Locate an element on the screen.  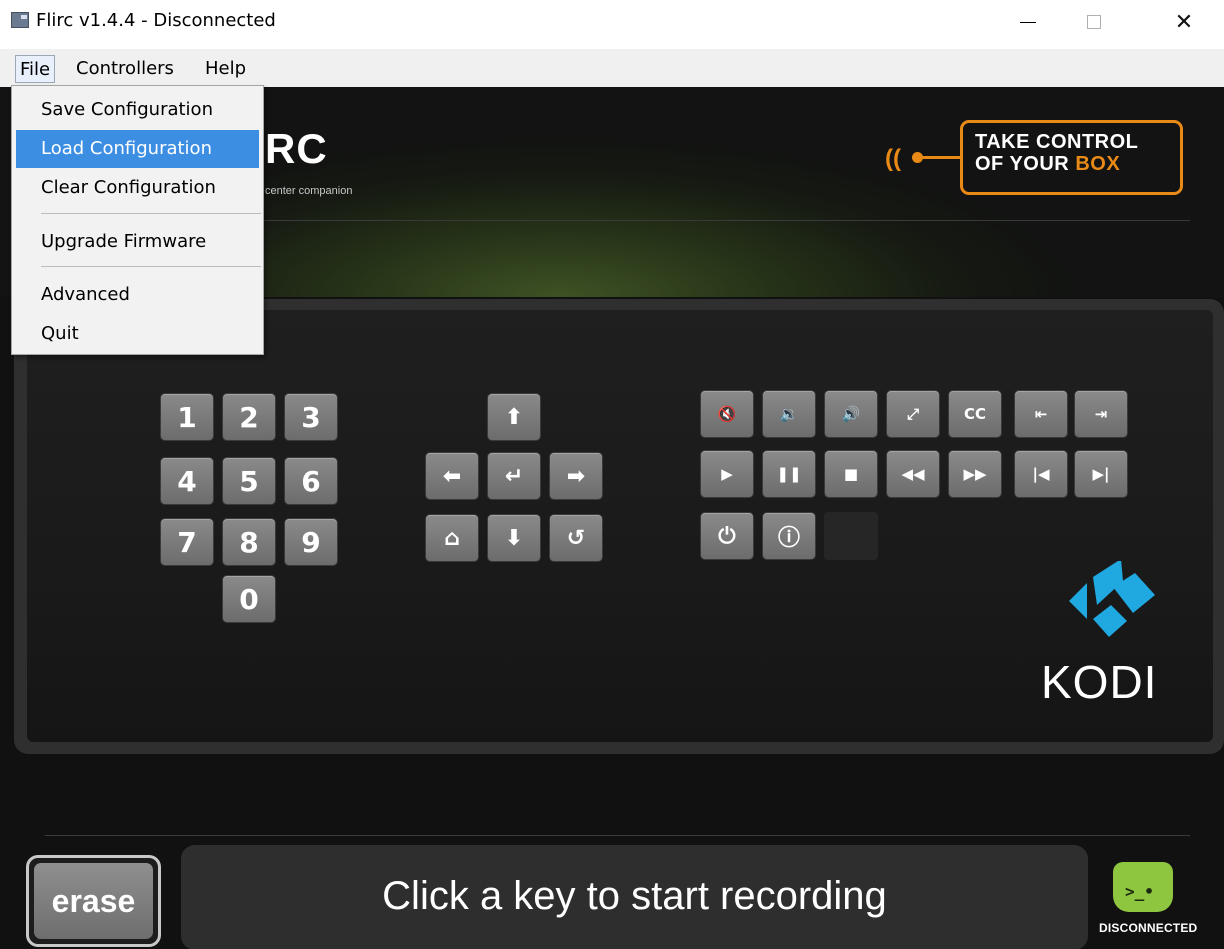
menu-bar: File Controllers Help is located at coordinates (612, 68).